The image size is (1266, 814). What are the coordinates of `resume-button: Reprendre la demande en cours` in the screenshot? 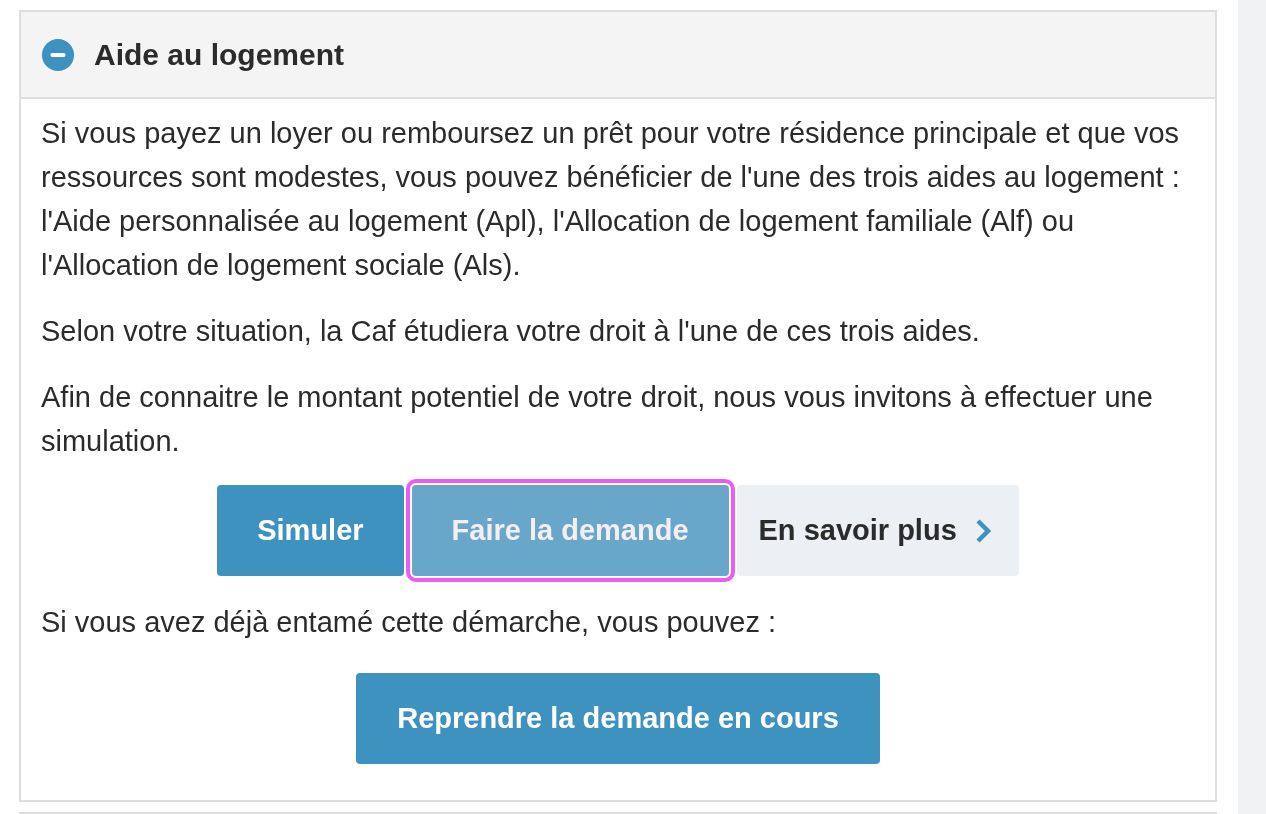 It's located at (618, 718).